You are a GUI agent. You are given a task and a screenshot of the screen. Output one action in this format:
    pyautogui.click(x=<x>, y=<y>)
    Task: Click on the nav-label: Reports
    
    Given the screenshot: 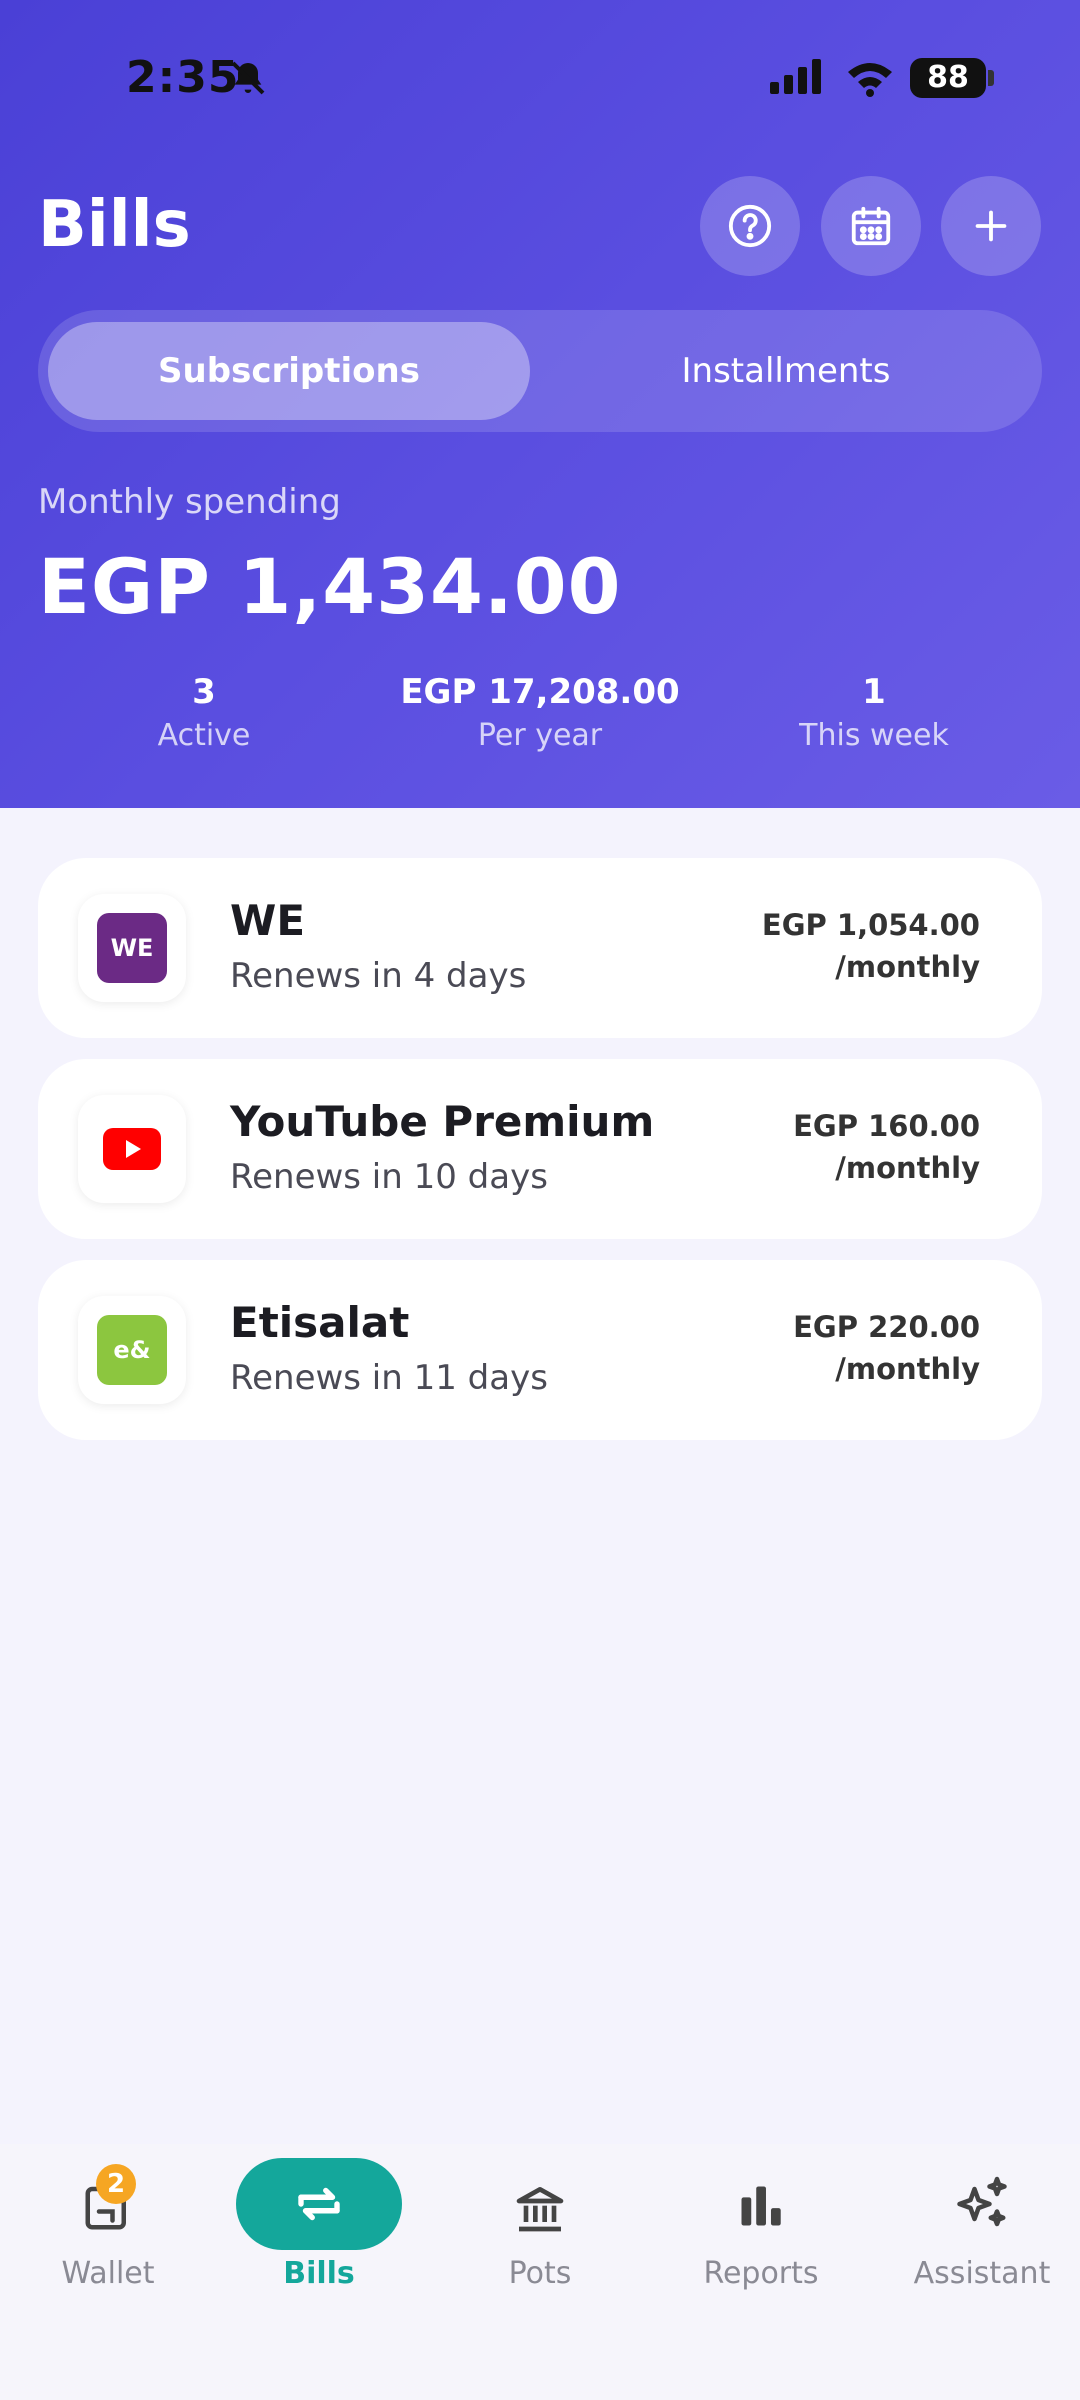 What is the action you would take?
    pyautogui.click(x=761, y=2273)
    